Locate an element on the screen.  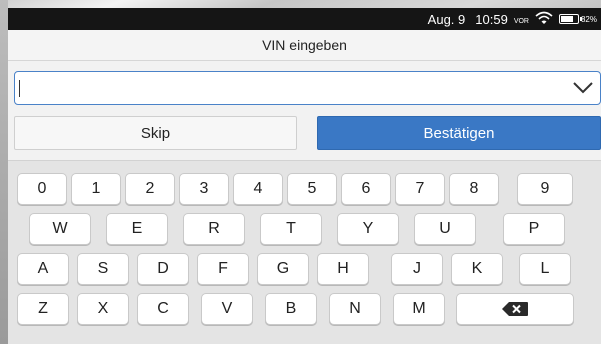
status-time: 10:59 is located at coordinates (491, 19).